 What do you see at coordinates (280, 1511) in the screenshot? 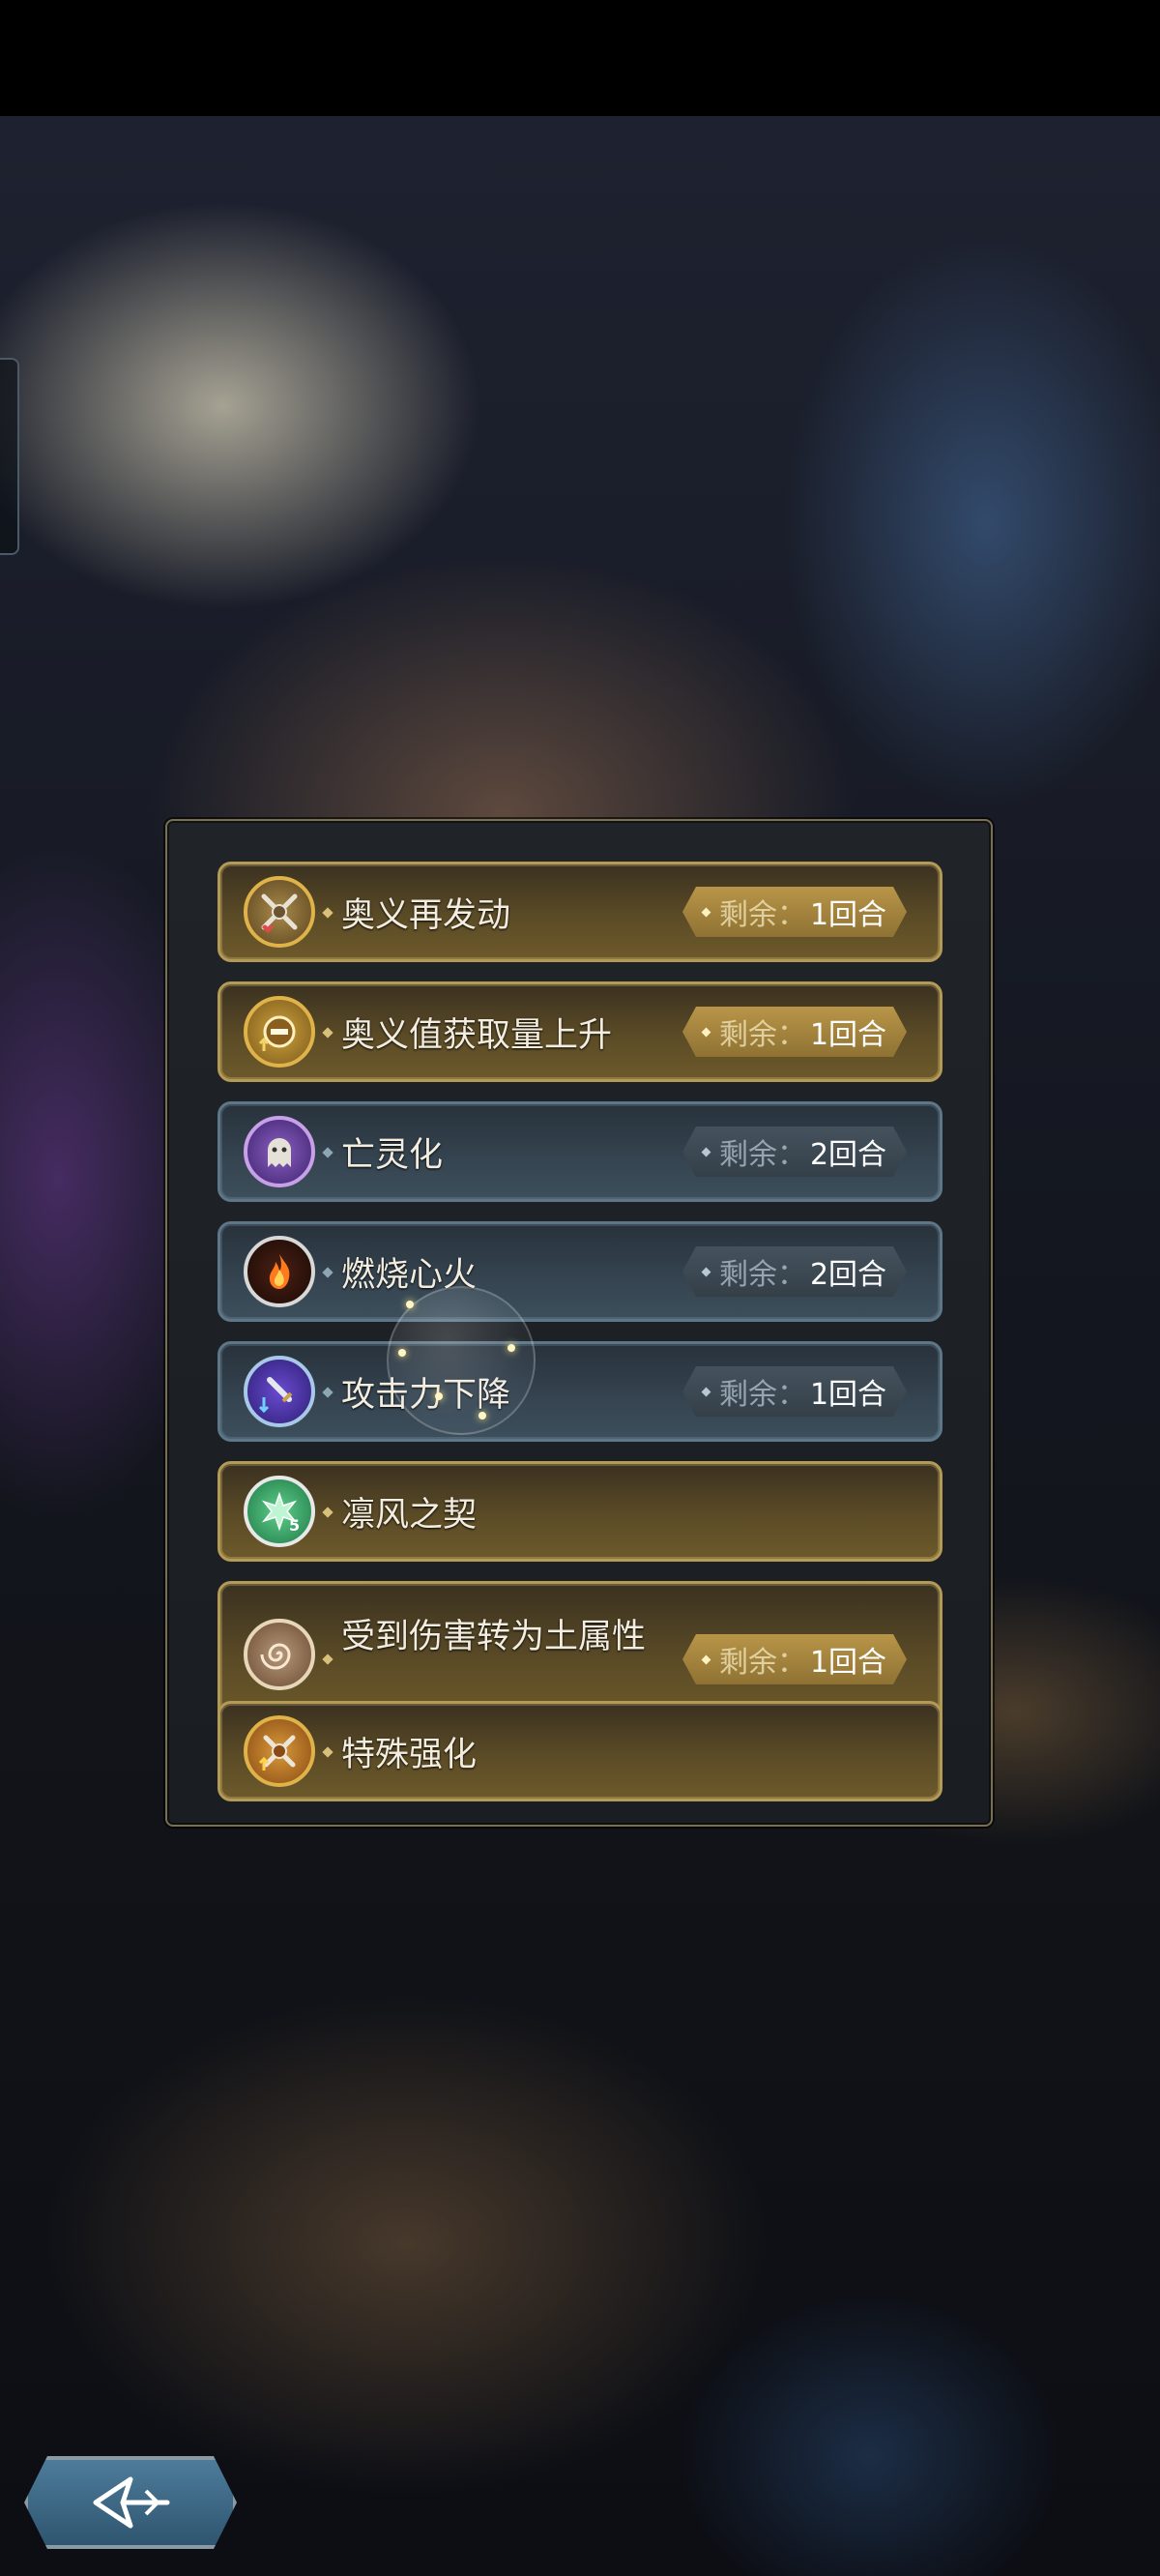
I see `wind-burst-5-icon: 5` at bounding box center [280, 1511].